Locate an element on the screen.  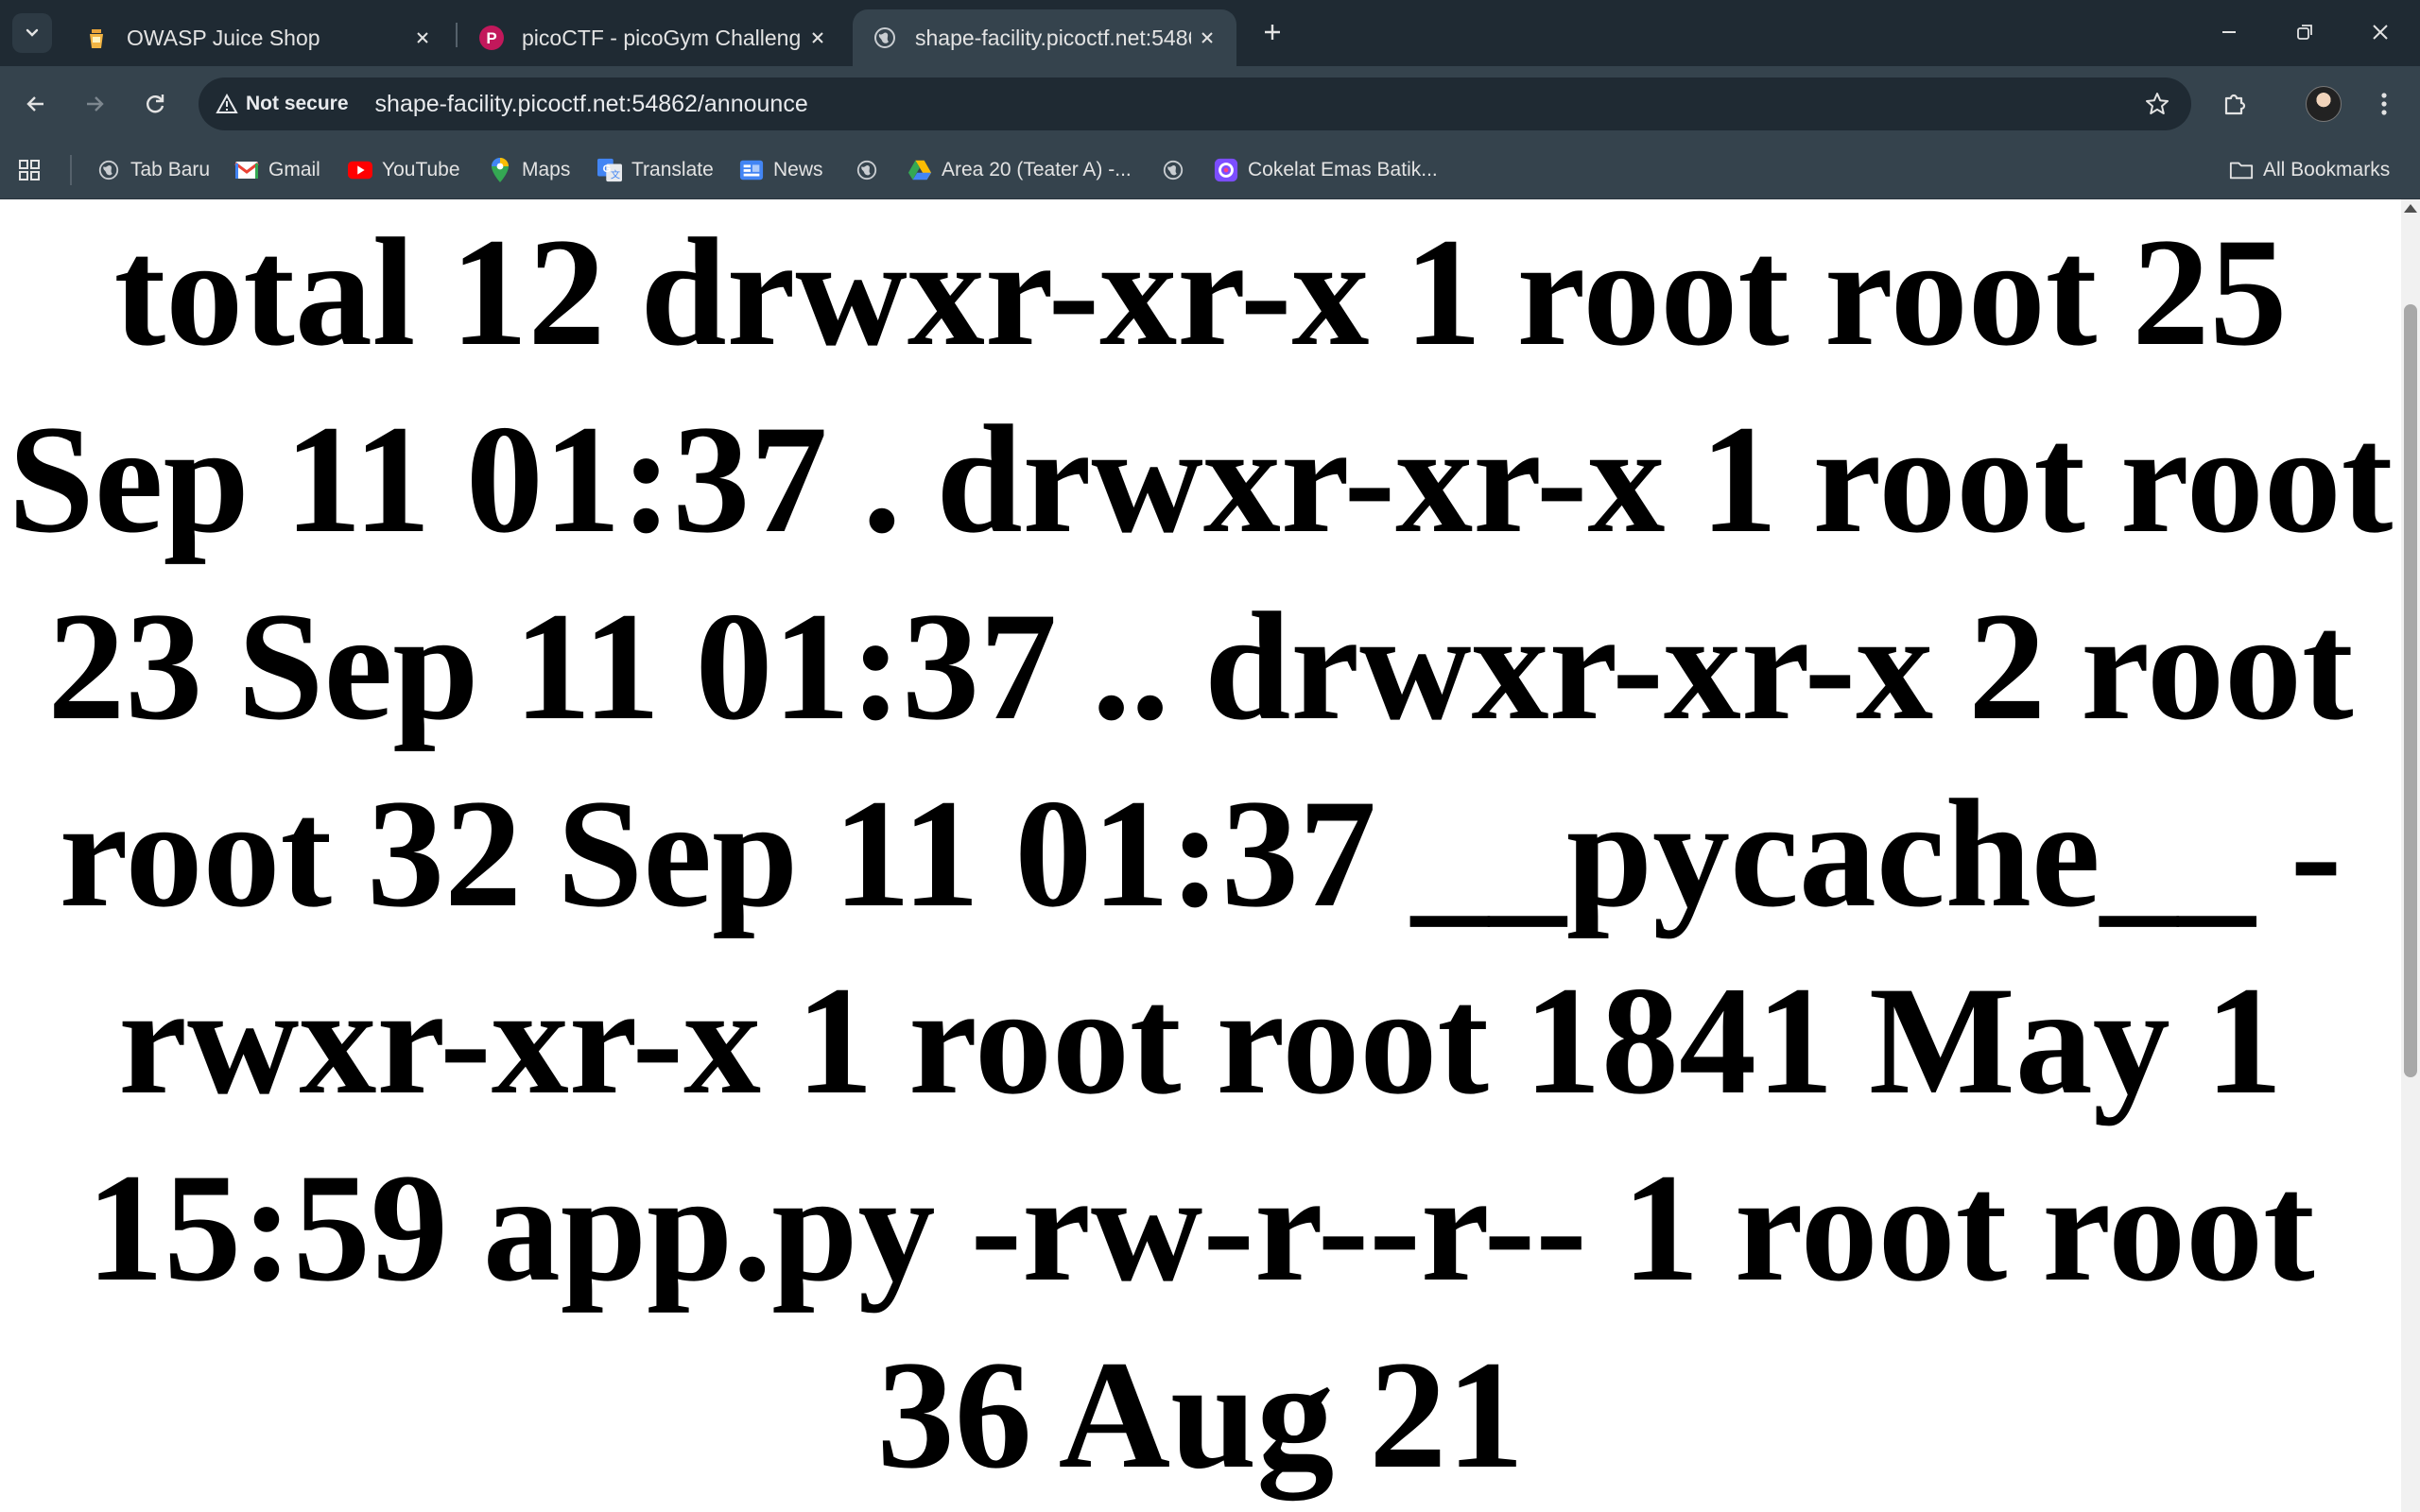
tab-shape-facility: shape-facility.picoctf.net:54862/ is located at coordinates (1044, 37).